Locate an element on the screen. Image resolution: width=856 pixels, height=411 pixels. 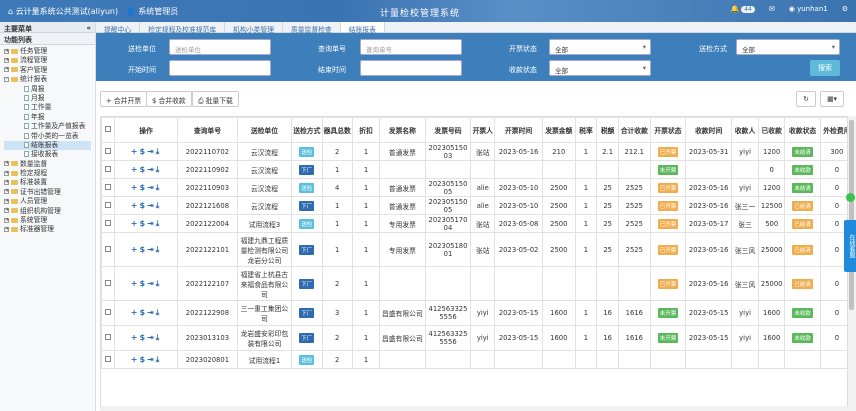
sidebar-item: + 组织机构管理 is located at coordinates (47, 211).